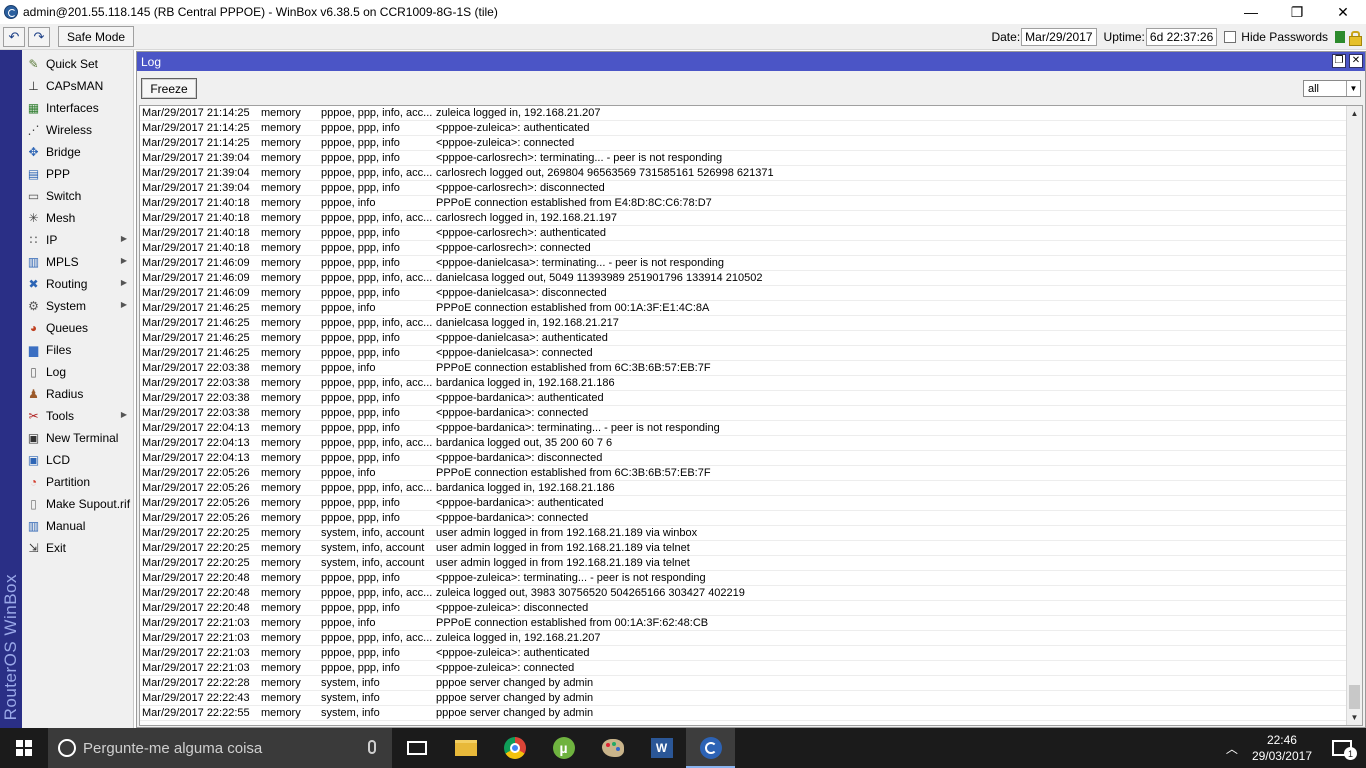 The height and width of the screenshot is (768, 1366). Describe the element at coordinates (77, 240) in the screenshot. I see `sidebar-item-ip: ∷ IP ▶` at that location.